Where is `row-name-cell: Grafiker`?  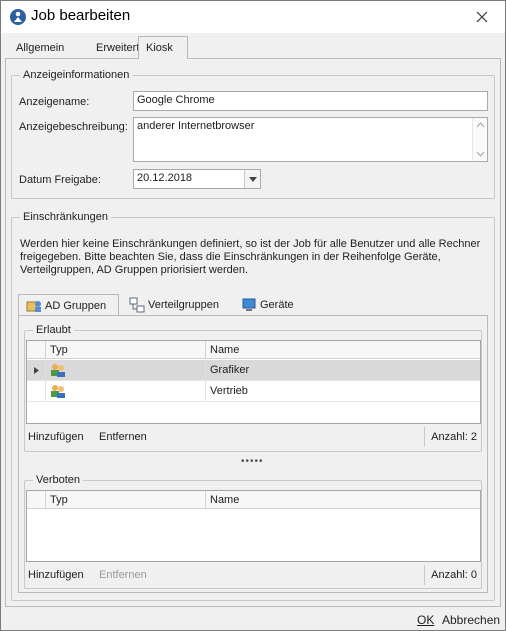 row-name-cell: Grafiker is located at coordinates (342, 370).